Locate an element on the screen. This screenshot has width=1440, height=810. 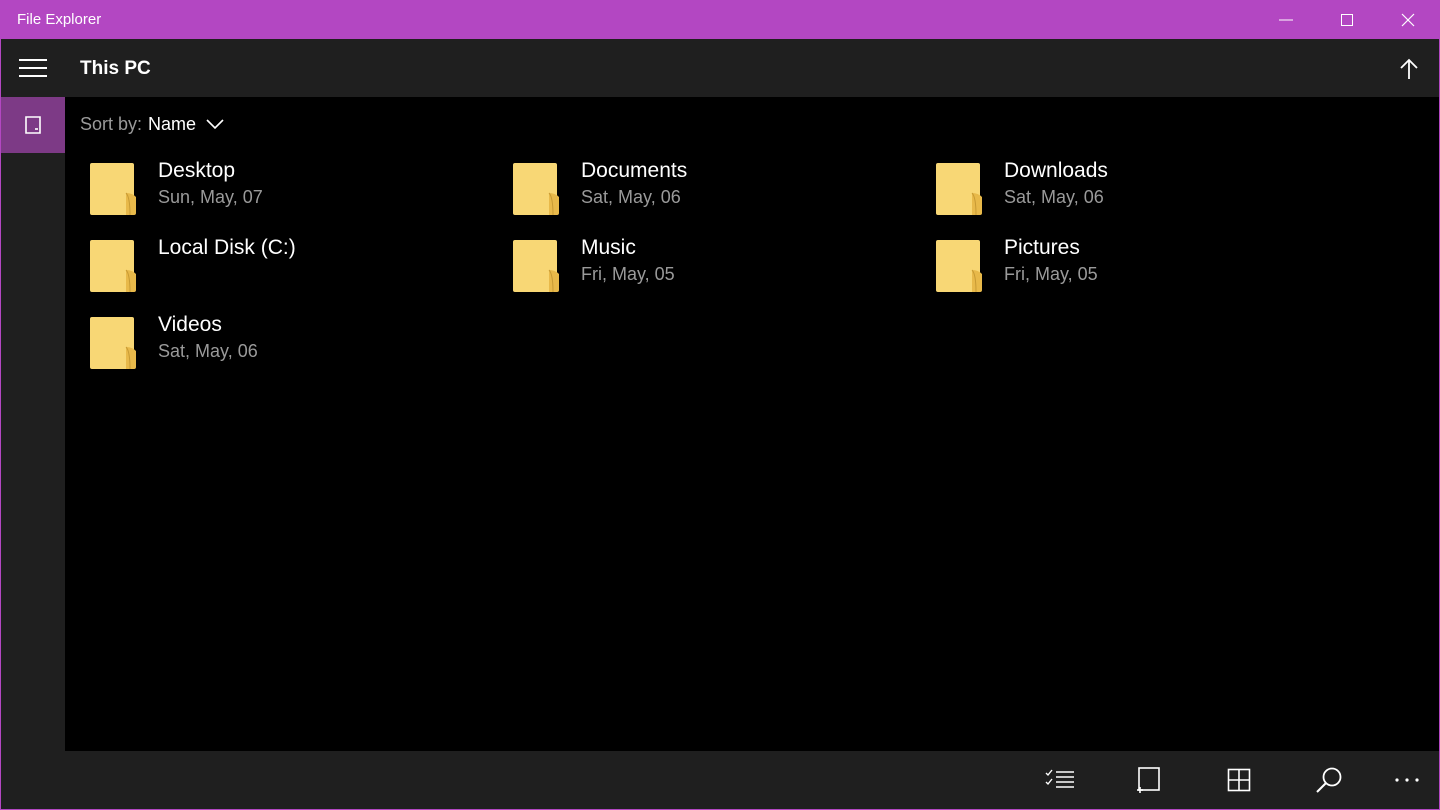
folder-item: Music Fri, May, 05 is located at coordinates (713, 267).